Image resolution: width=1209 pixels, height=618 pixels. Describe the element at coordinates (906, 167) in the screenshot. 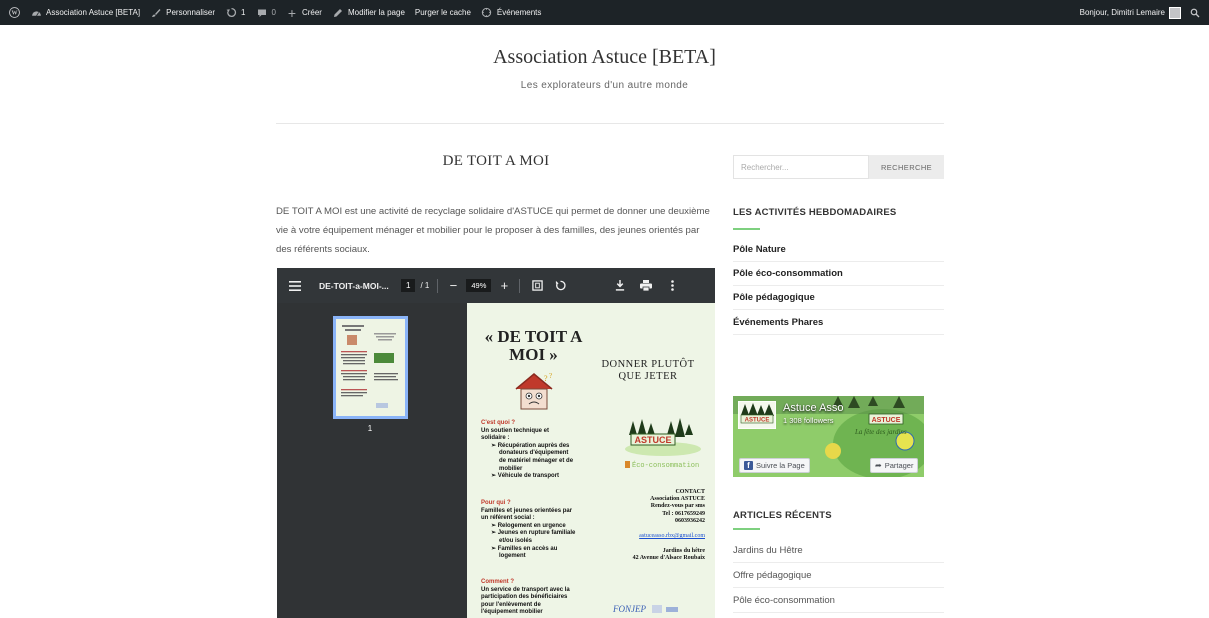

I see `search-button: RECHERCHE` at that location.